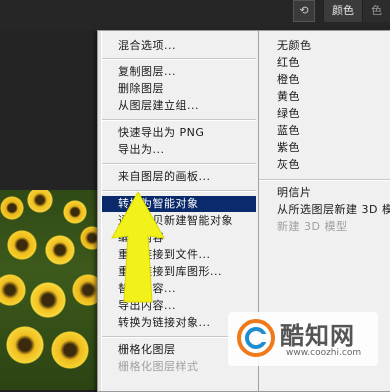 This screenshot has width=390, height=392. I want to click on photoshop-top-bar: ⟲ 颜色 色, so click(195, 15).